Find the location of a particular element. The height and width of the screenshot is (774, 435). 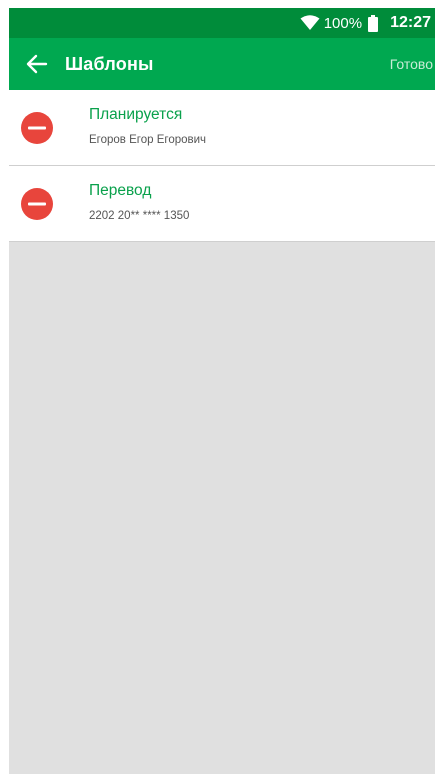

item-text: Планируется Егоров Егор Егорович is located at coordinates (147, 126).